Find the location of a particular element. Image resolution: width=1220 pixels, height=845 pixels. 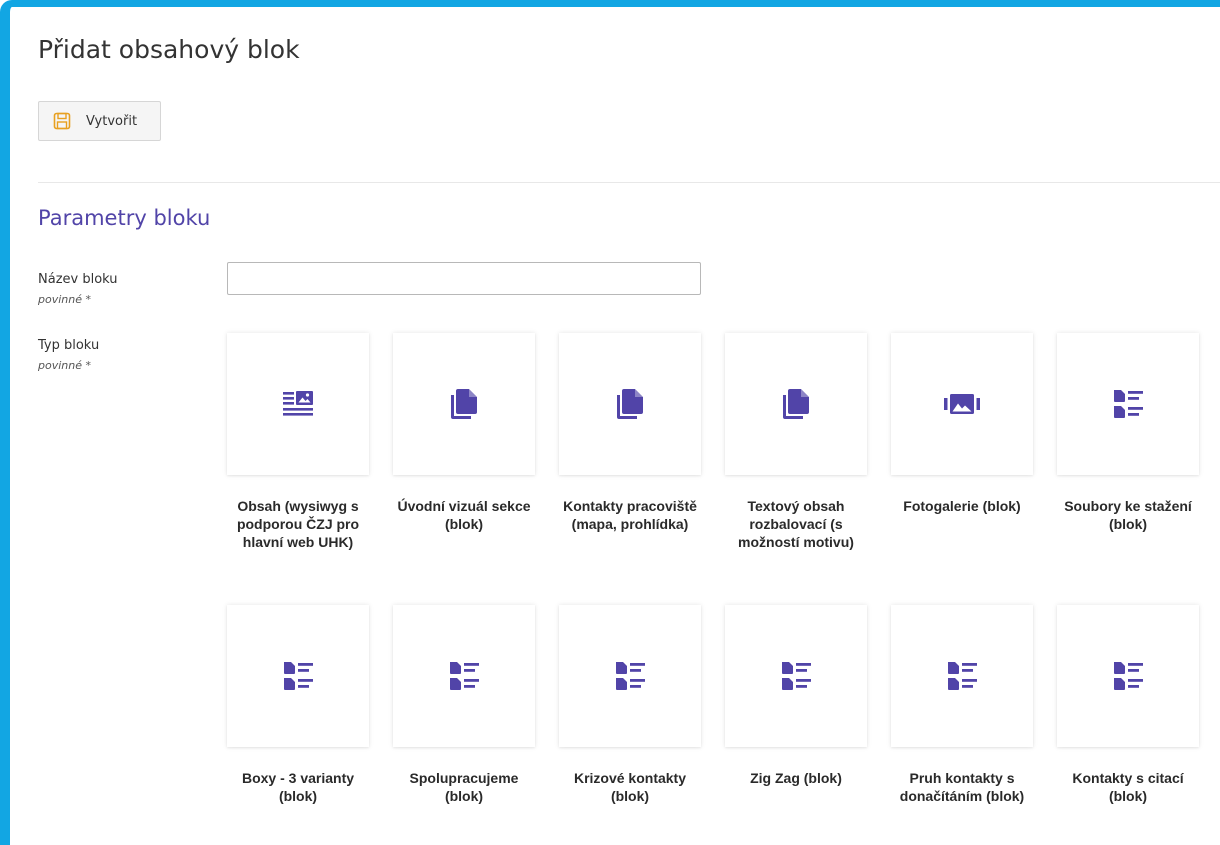

block-type-tile: Soubory ke stažení (blok) is located at coordinates (1128, 469).